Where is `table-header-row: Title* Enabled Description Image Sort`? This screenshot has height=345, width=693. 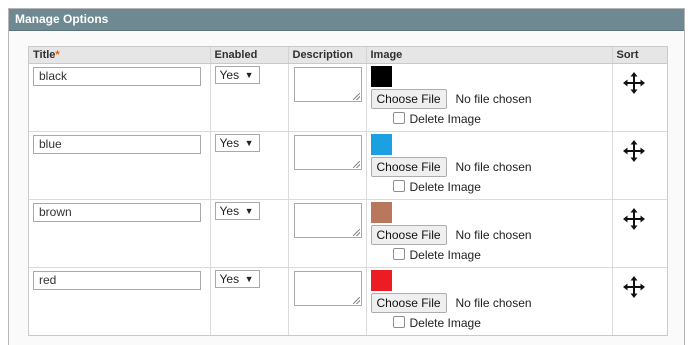
table-header-row: Title* Enabled Description Image Sort is located at coordinates (348, 55).